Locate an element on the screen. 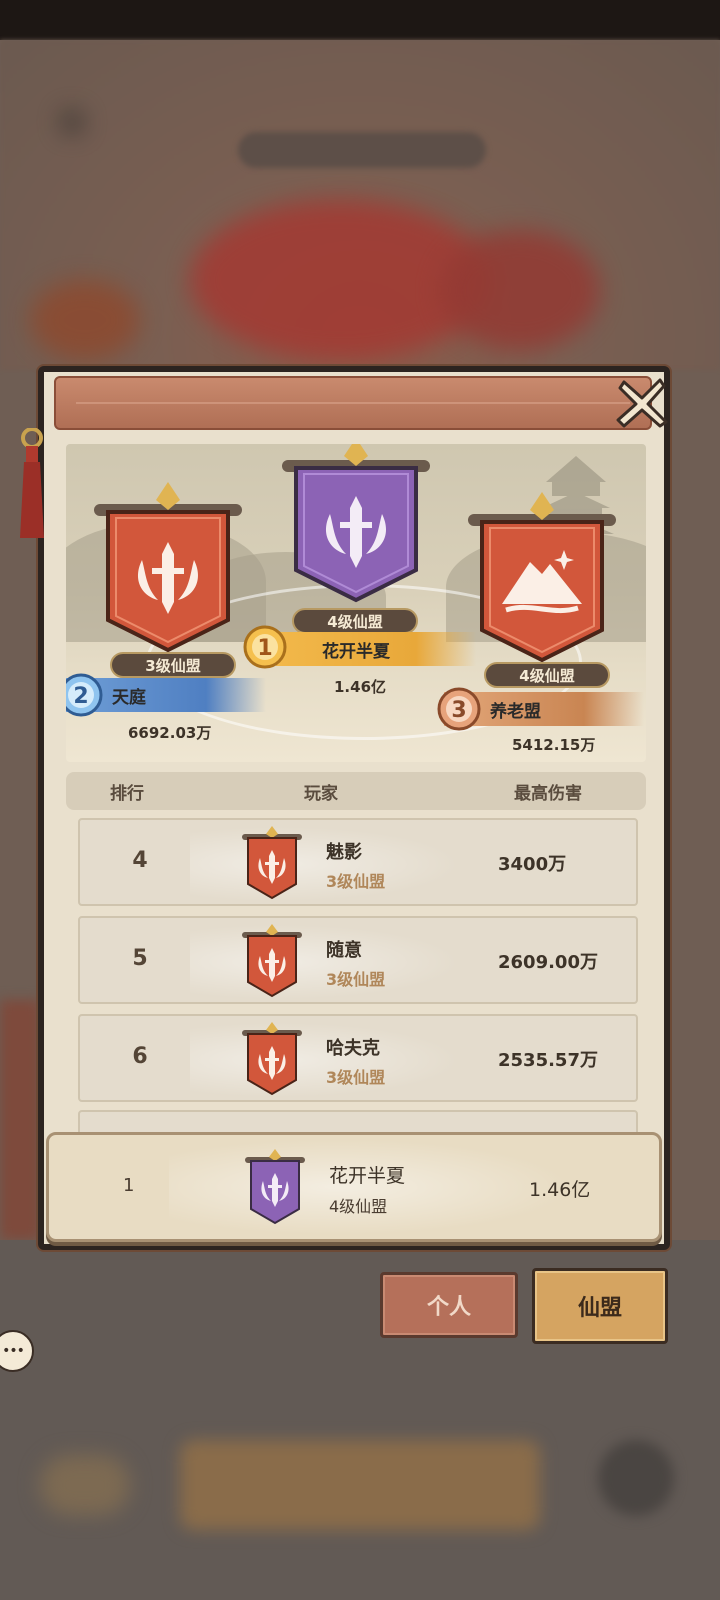 The height and width of the screenshot is (1600, 720). rank-1-medal-icon: 1 is located at coordinates (265, 647).